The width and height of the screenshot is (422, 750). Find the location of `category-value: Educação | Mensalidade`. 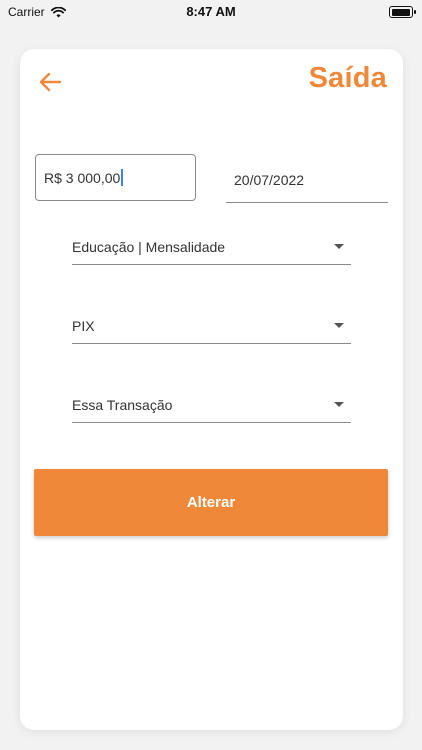

category-value: Educação | Mensalidade is located at coordinates (149, 246).